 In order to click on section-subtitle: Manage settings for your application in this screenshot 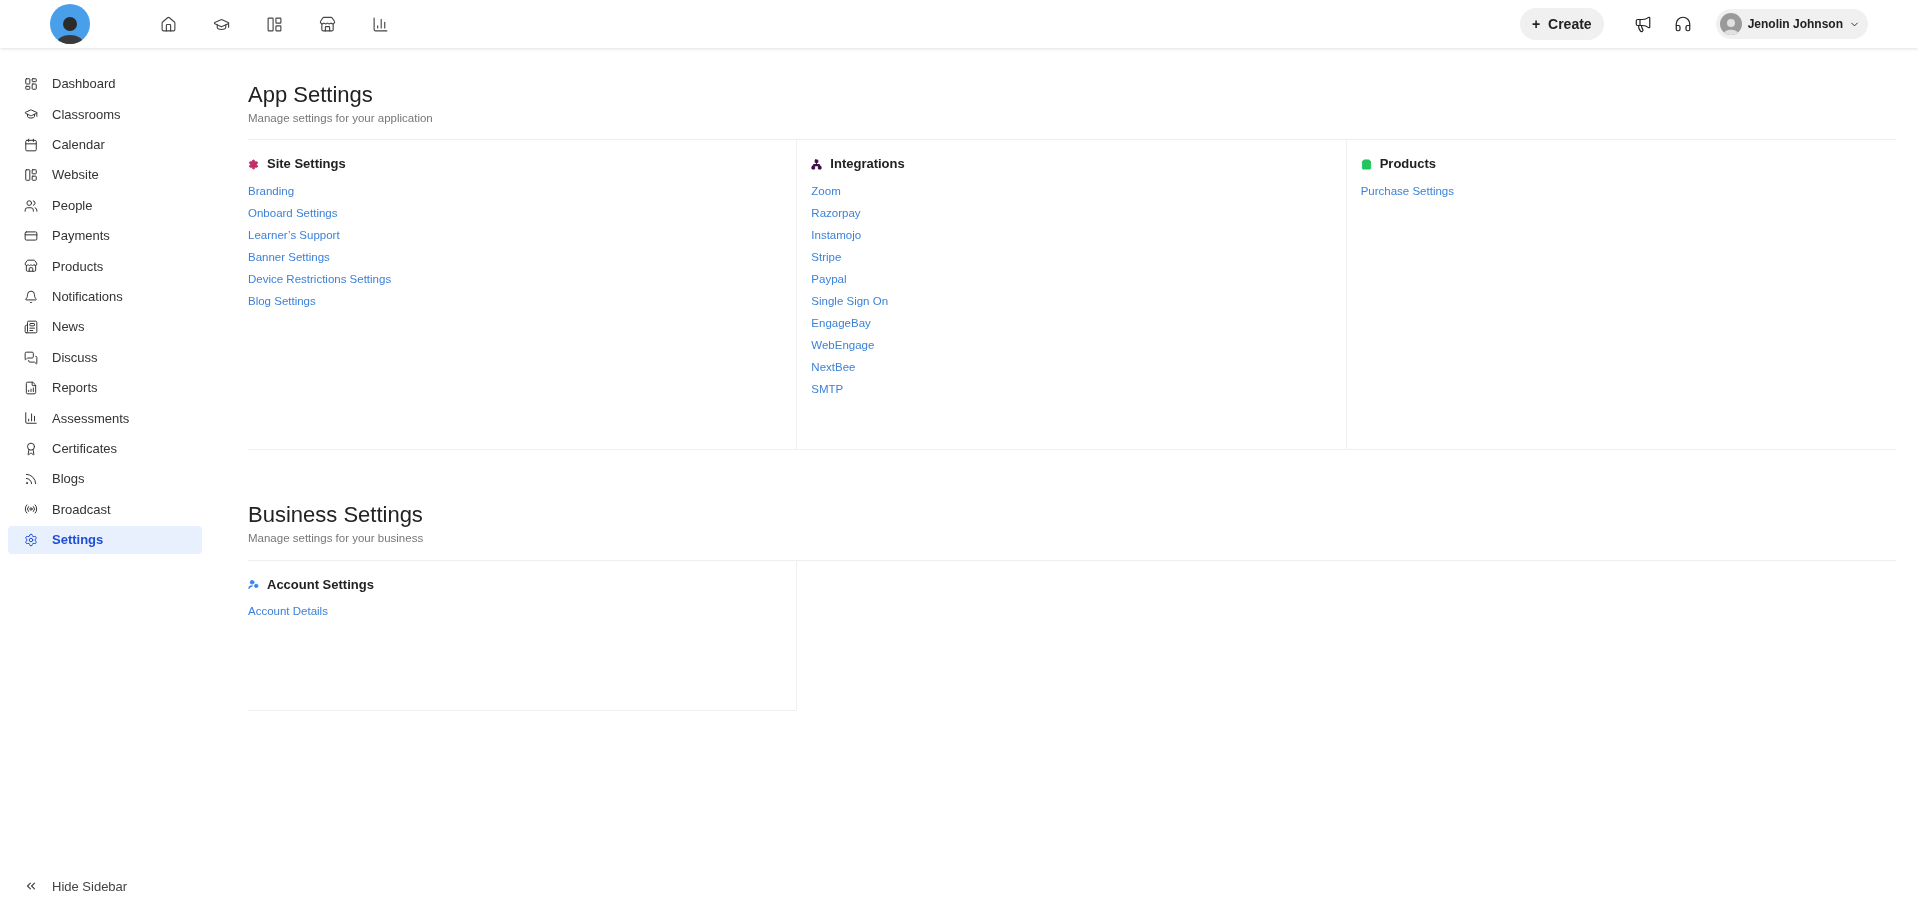, I will do `click(341, 118)`.